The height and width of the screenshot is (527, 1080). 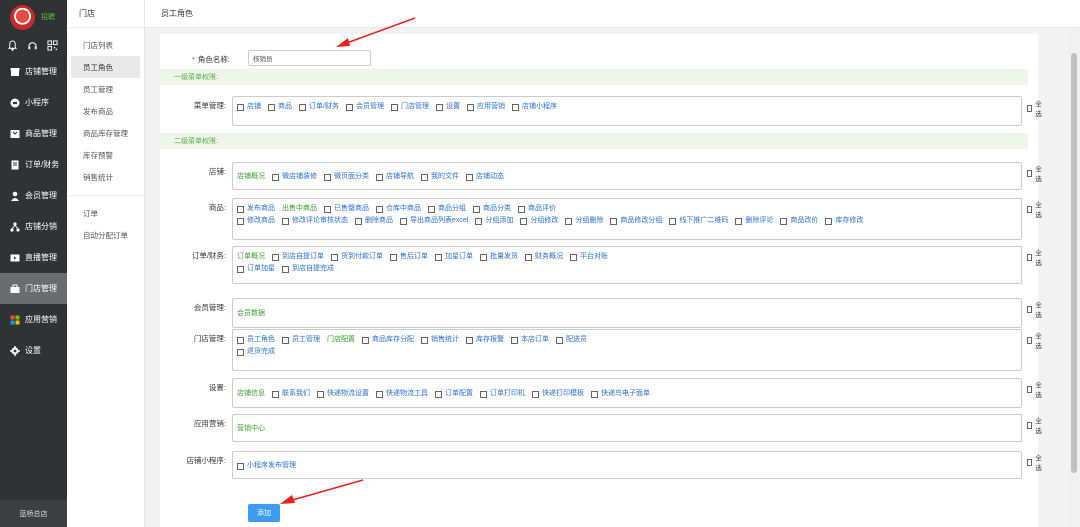 What do you see at coordinates (402, 394) in the screenshot?
I see `permission-option: 快递物流工具` at bounding box center [402, 394].